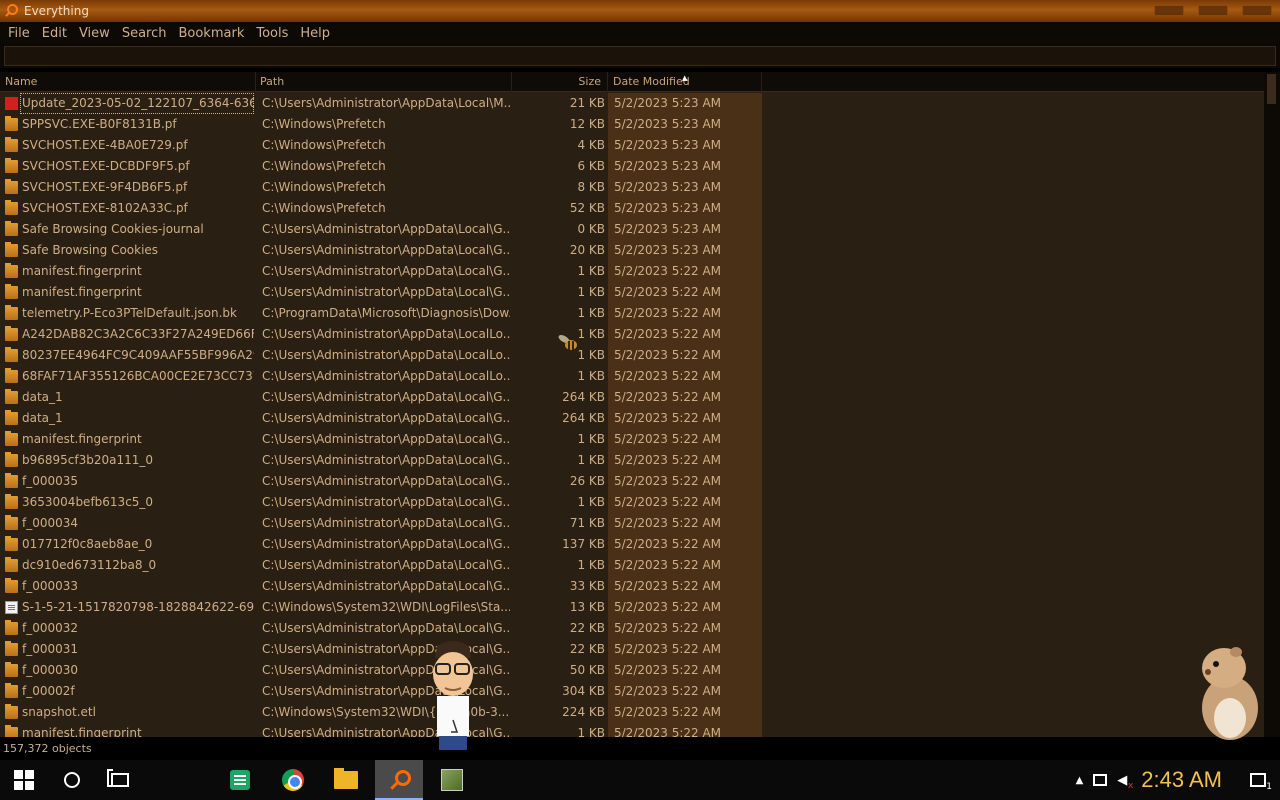  What do you see at coordinates (54, 33) in the screenshot?
I see `menu-edit: Edit` at bounding box center [54, 33].